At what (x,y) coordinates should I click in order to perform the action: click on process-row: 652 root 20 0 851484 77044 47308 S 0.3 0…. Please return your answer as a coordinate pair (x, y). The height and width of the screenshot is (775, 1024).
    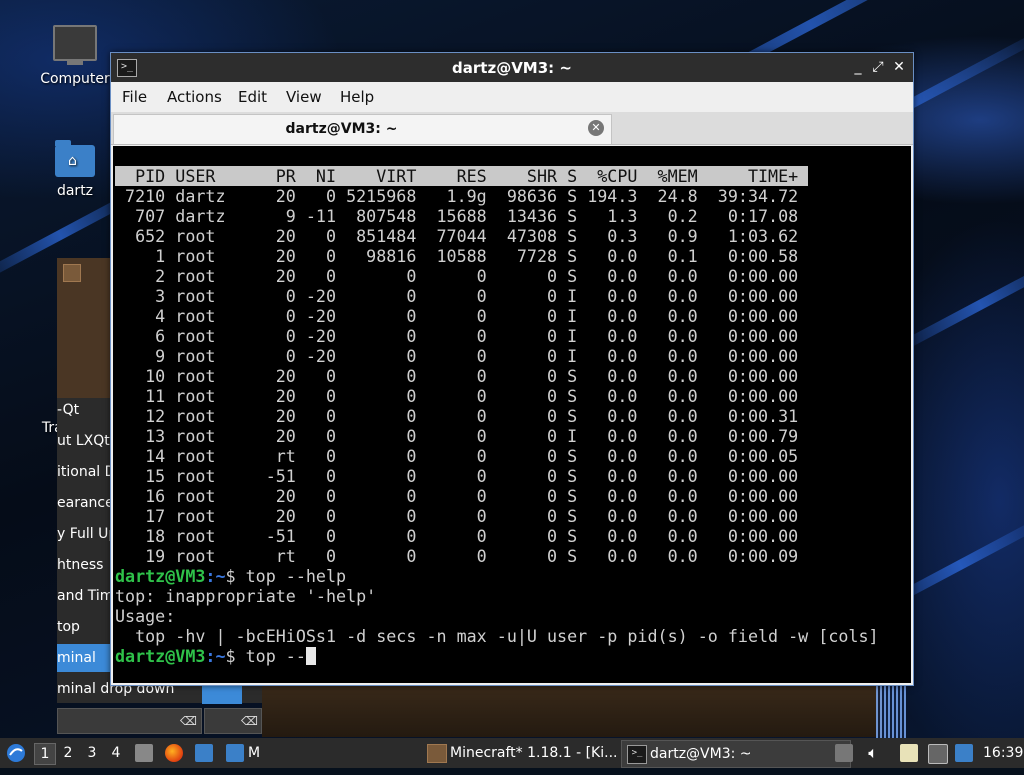
    Looking at the image, I should click on (457, 236).